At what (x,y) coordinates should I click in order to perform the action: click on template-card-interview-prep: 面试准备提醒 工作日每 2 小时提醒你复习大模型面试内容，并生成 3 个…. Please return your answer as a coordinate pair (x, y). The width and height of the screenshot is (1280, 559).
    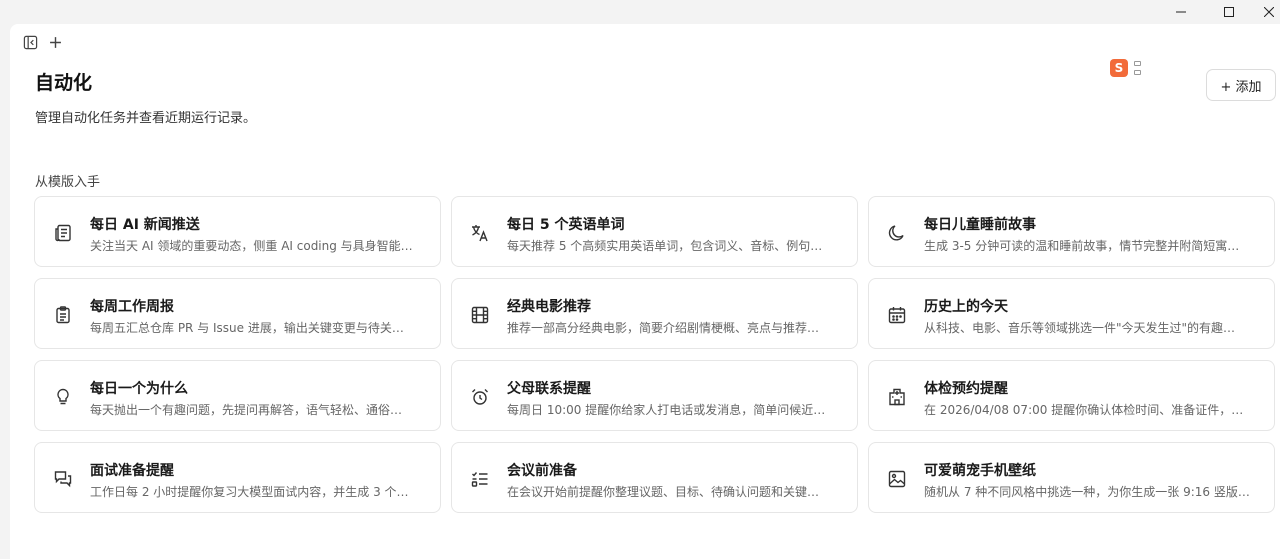
    Looking at the image, I should click on (237, 477).